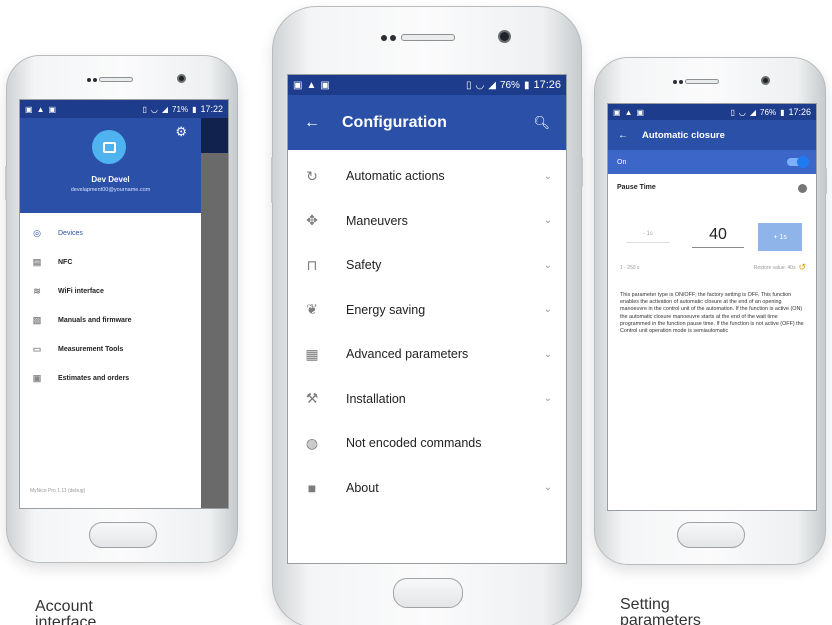 The width and height of the screenshot is (832, 625). What do you see at coordinates (802, 188) in the screenshot?
I see `info-icon` at bounding box center [802, 188].